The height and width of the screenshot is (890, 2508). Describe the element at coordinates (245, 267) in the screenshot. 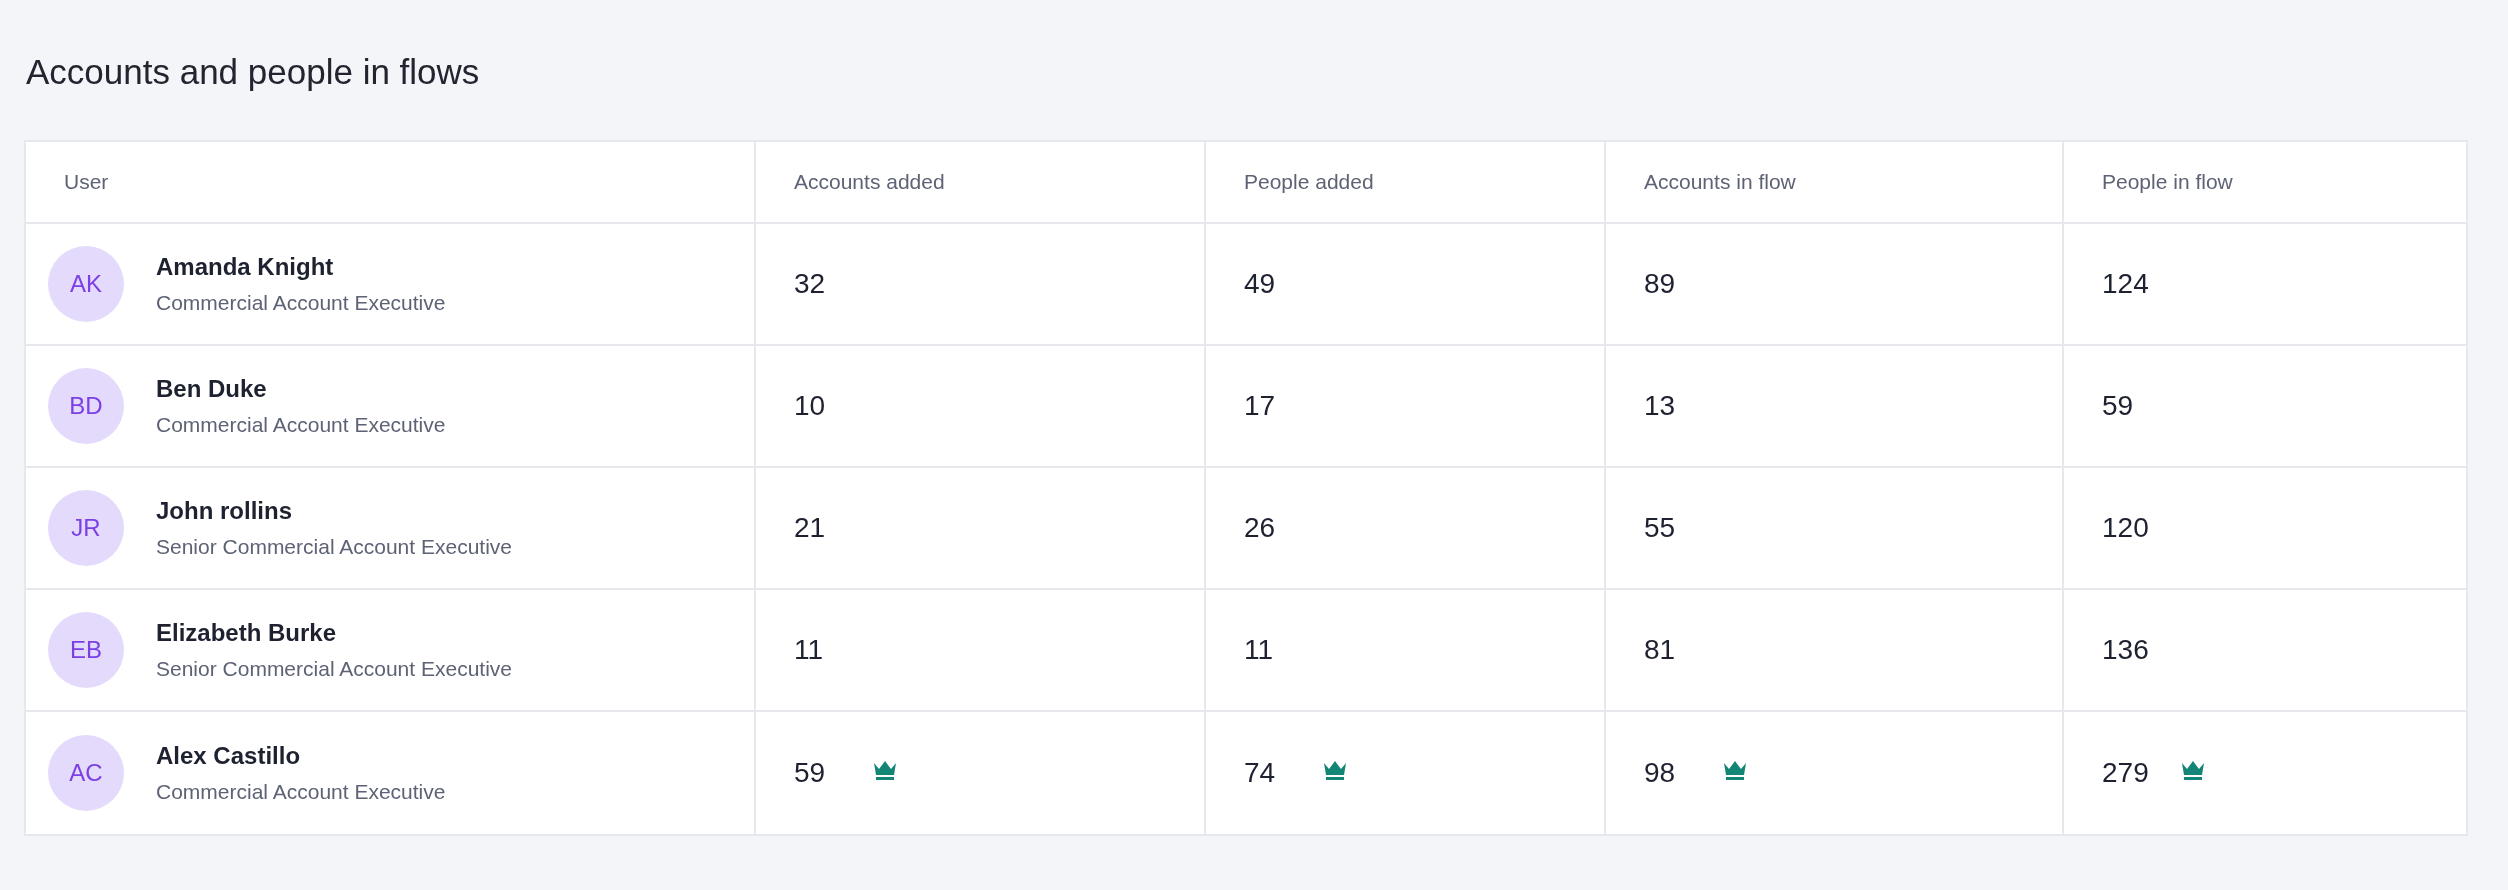

I see `user-name: Amanda Knight` at that location.